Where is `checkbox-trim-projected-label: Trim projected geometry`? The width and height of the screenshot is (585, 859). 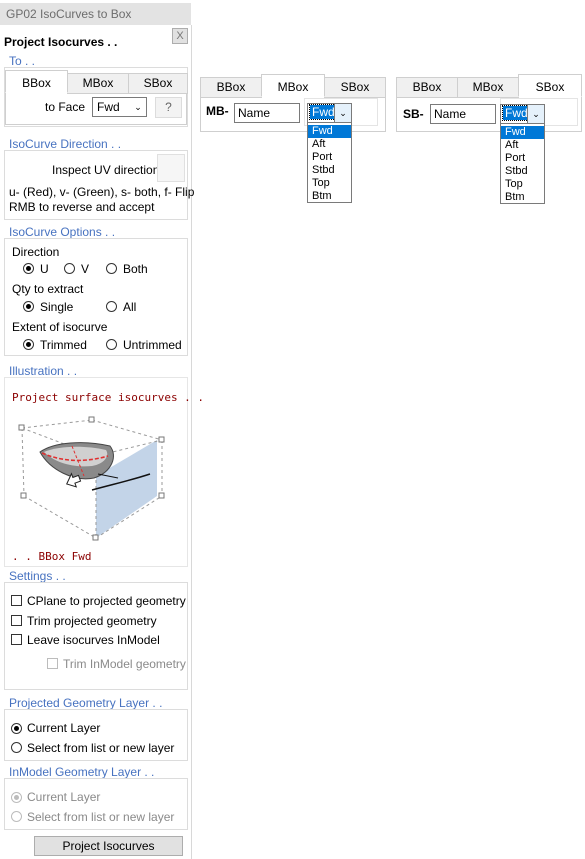 checkbox-trim-projected-label: Trim projected geometry is located at coordinates (92, 621).